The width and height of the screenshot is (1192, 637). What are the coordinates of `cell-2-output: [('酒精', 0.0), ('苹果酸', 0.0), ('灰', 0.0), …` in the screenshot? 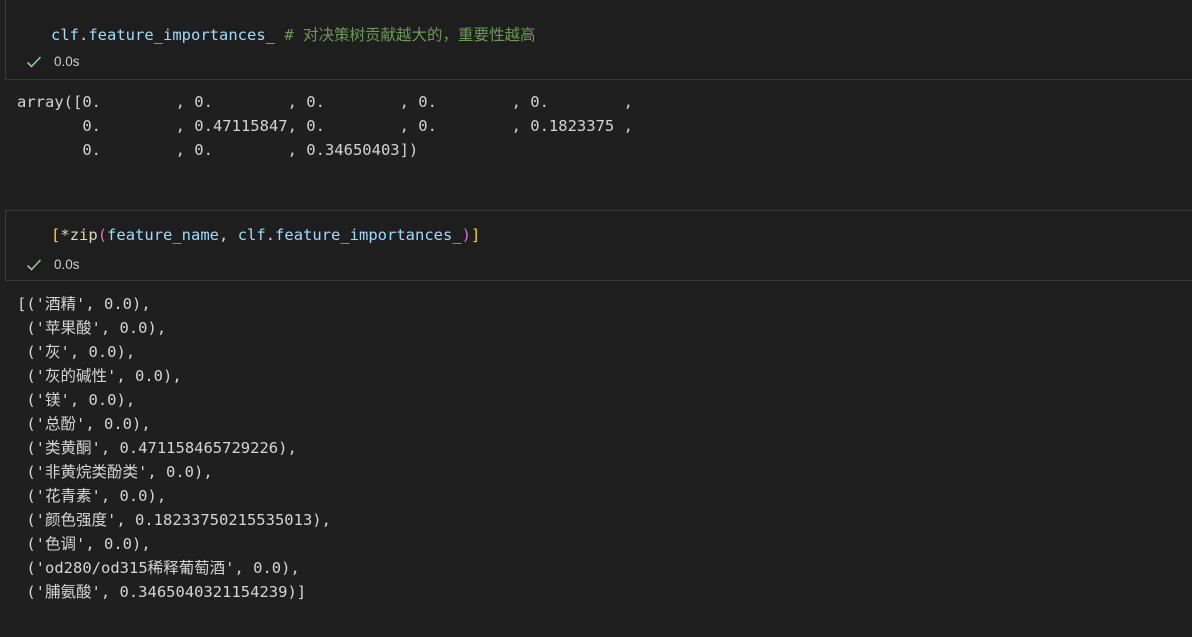 It's located at (174, 448).